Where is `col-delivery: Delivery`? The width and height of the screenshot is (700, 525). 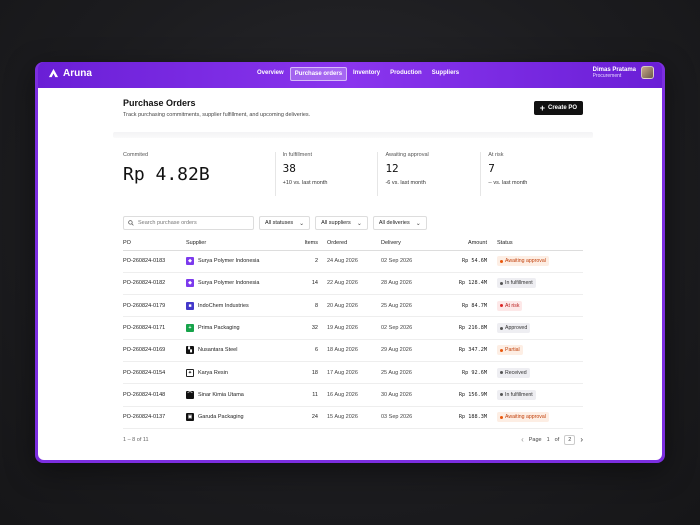
col-delivery: Delivery is located at coordinates (409, 243).